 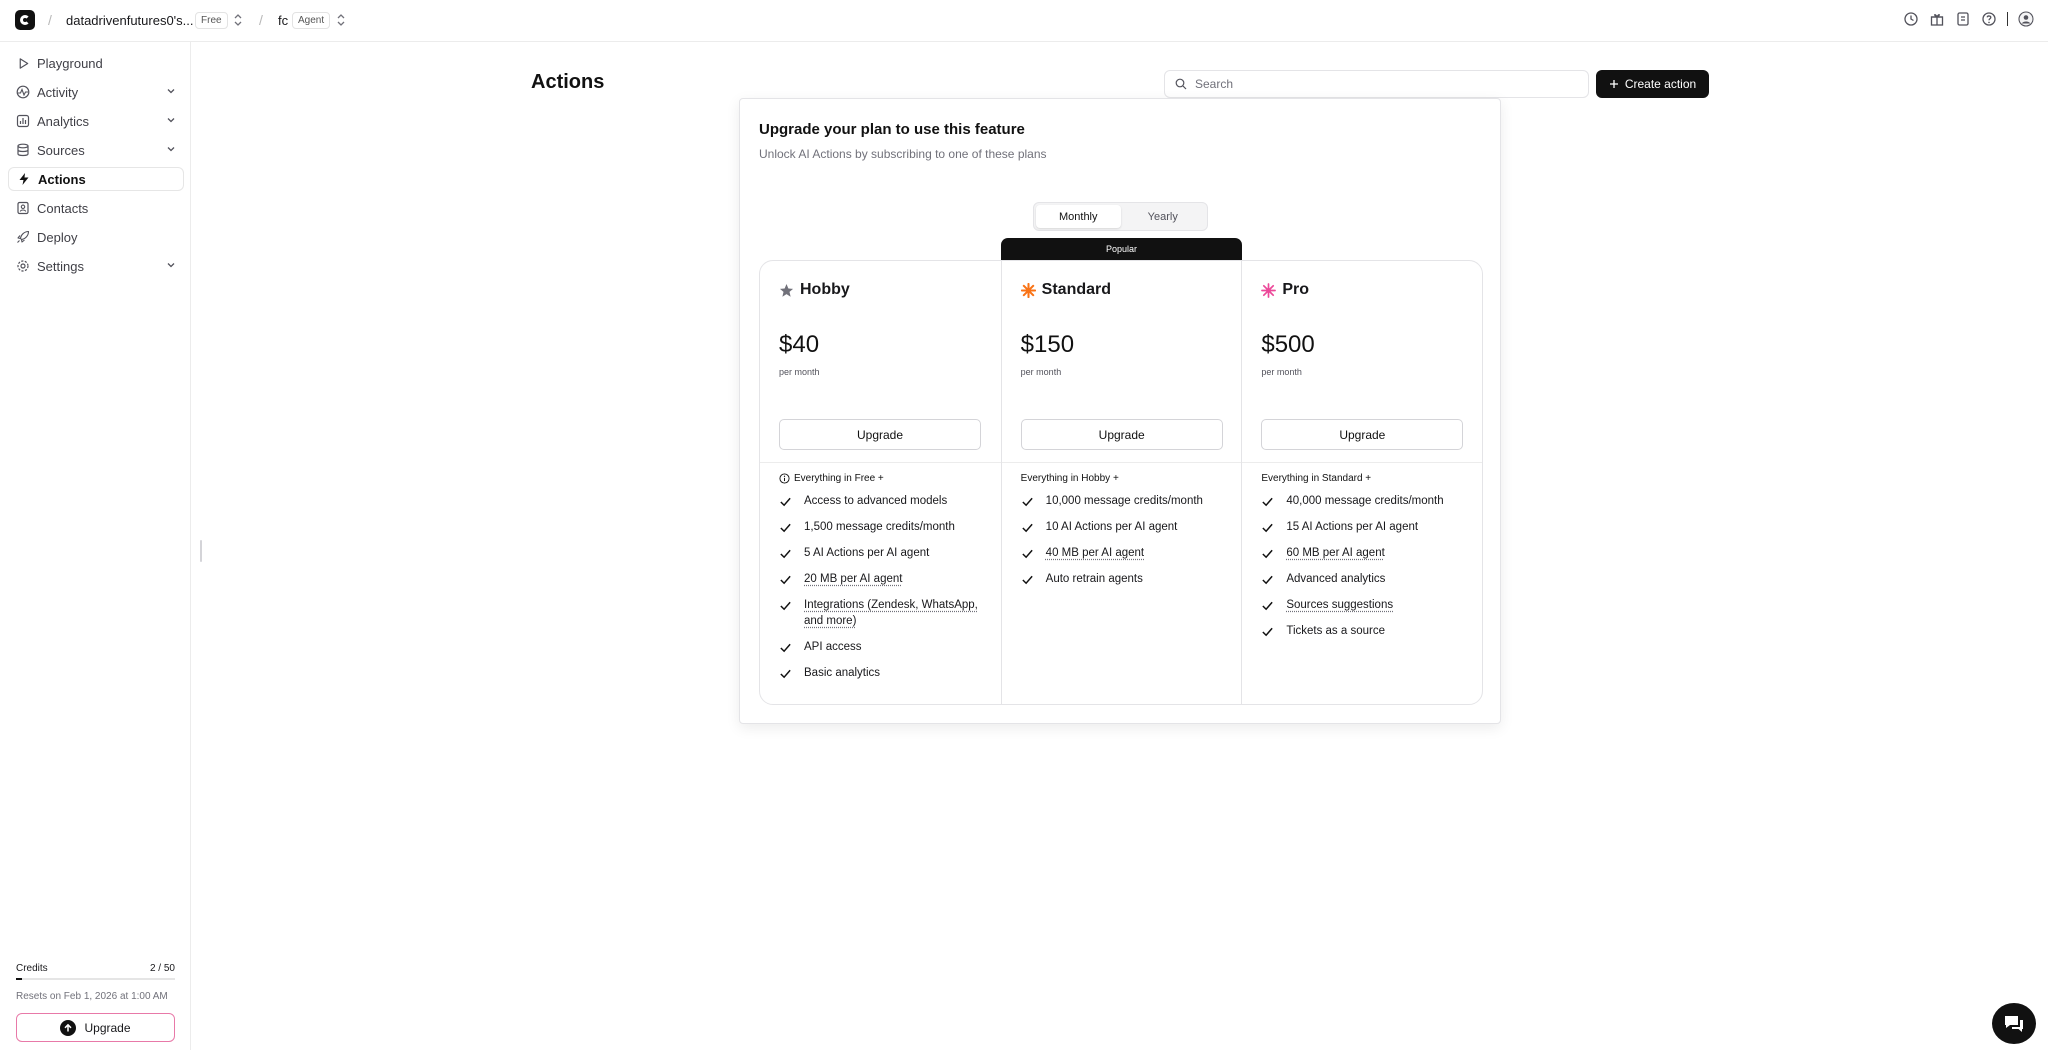 What do you see at coordinates (211, 20) in the screenshot?
I see `workspace-plan-badge: Free` at bounding box center [211, 20].